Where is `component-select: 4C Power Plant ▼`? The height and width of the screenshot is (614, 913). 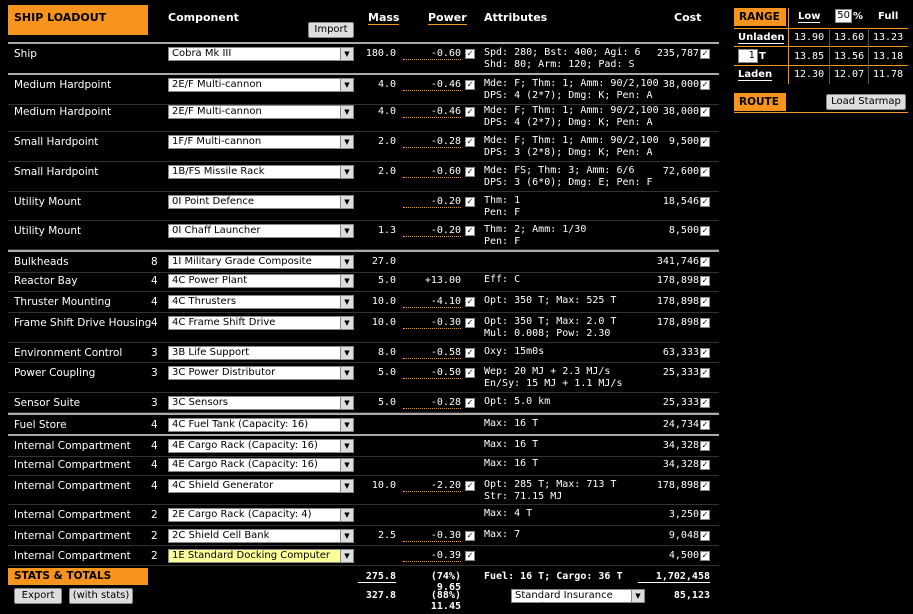 component-select: 4C Power Plant ▼ is located at coordinates (261, 281).